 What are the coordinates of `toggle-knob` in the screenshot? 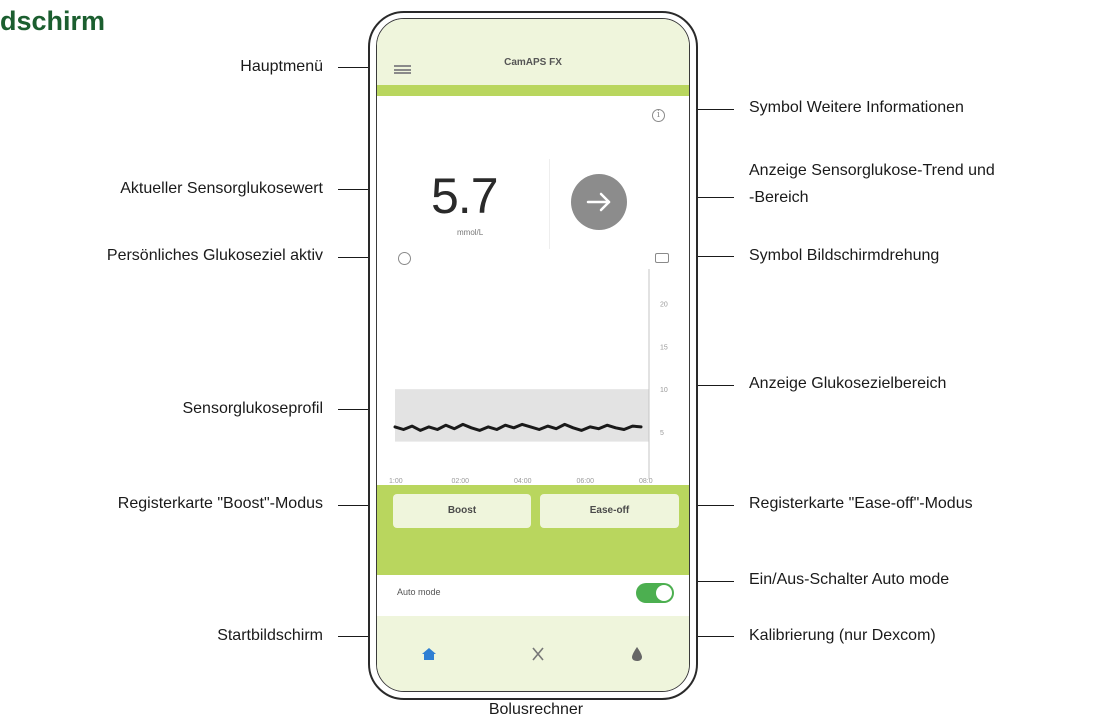 It's located at (664, 593).